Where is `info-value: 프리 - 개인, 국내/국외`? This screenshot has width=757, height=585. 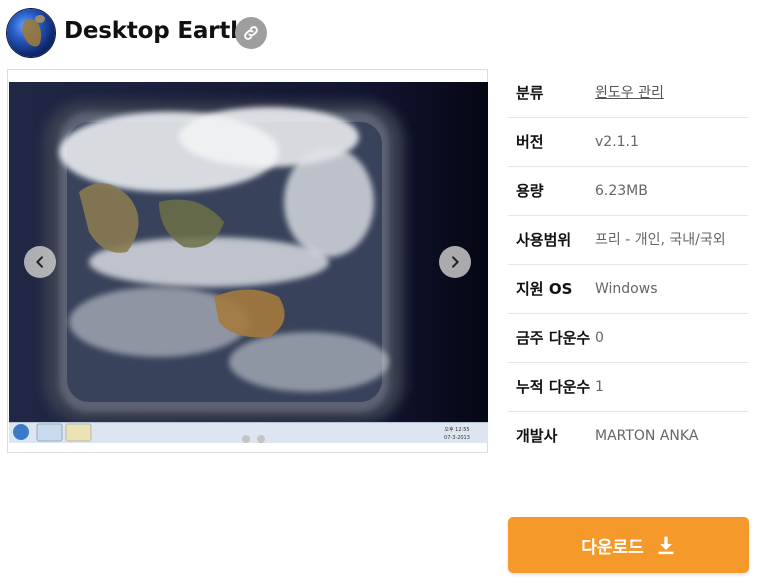 info-value: 프리 - 개인, 국내/국외 is located at coordinates (660, 240).